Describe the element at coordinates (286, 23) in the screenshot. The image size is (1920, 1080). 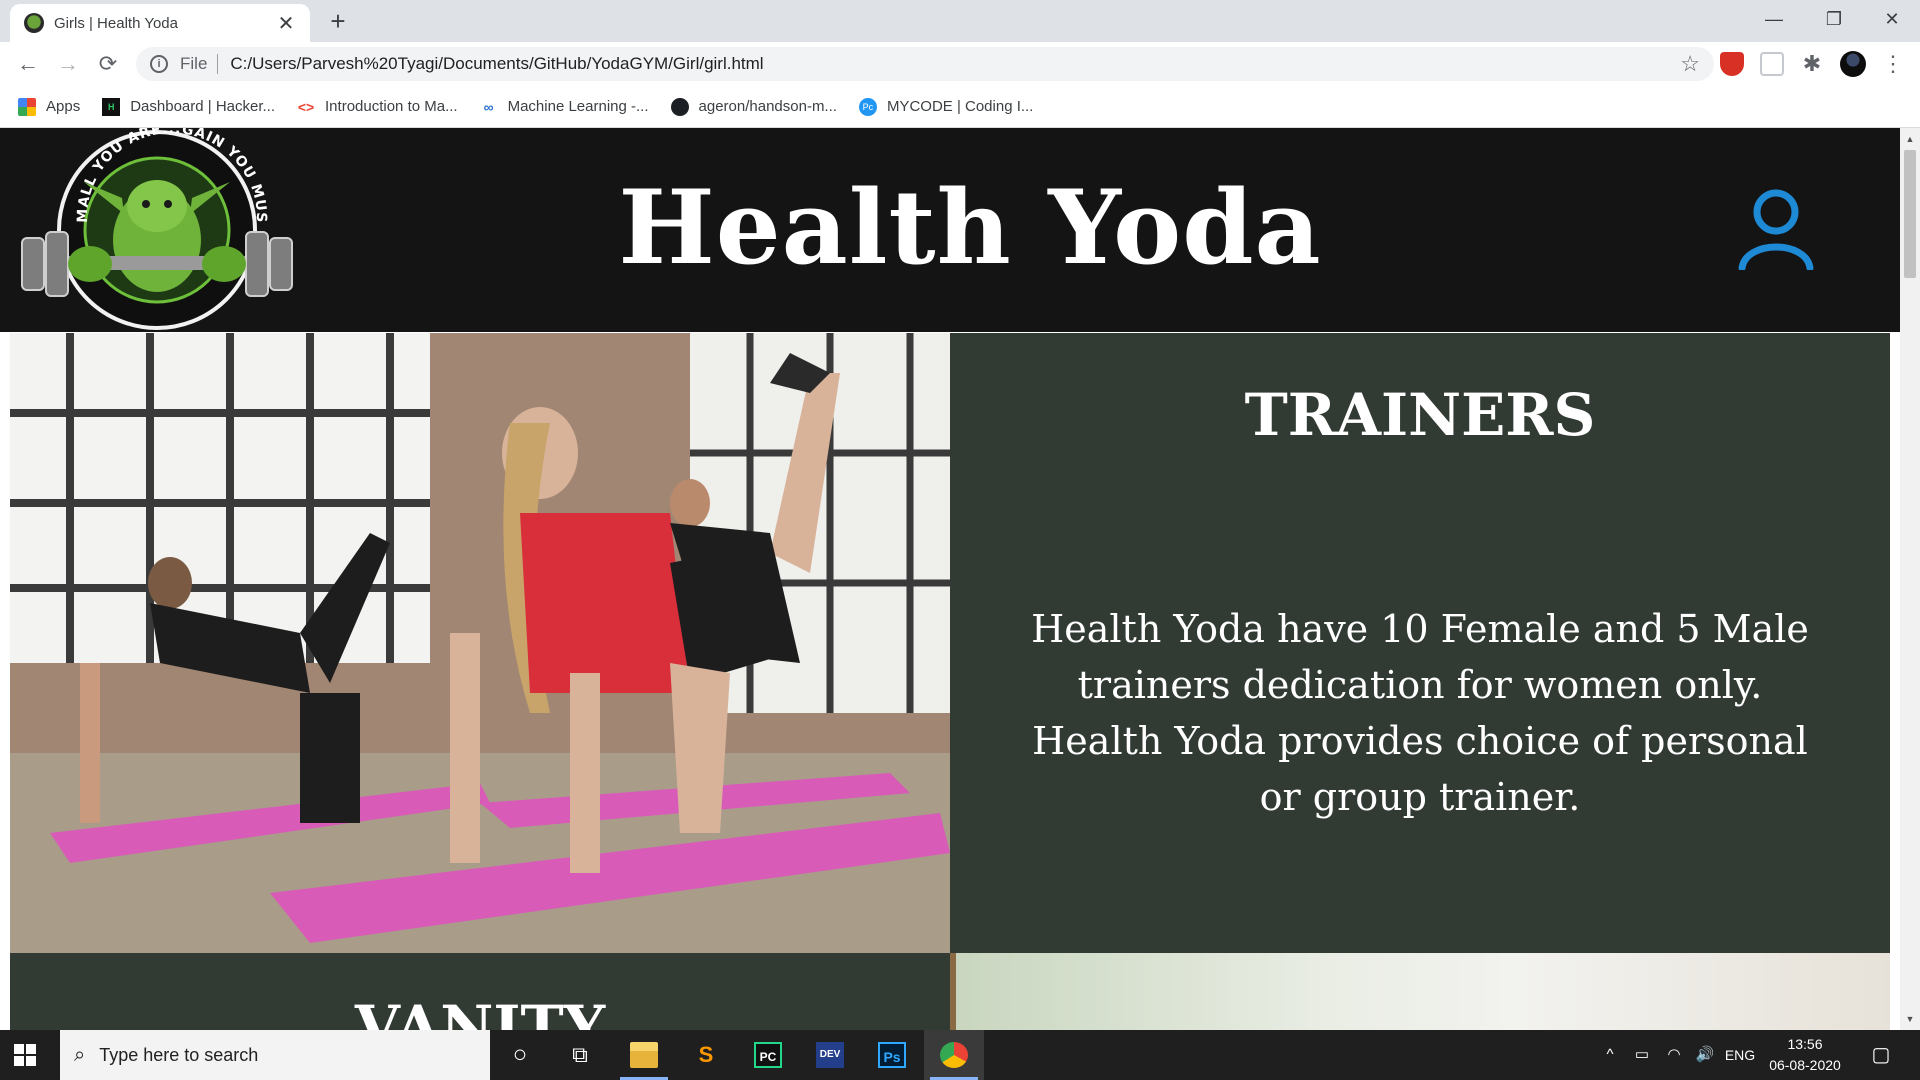
I see `tab-close-icon: ✕` at that location.